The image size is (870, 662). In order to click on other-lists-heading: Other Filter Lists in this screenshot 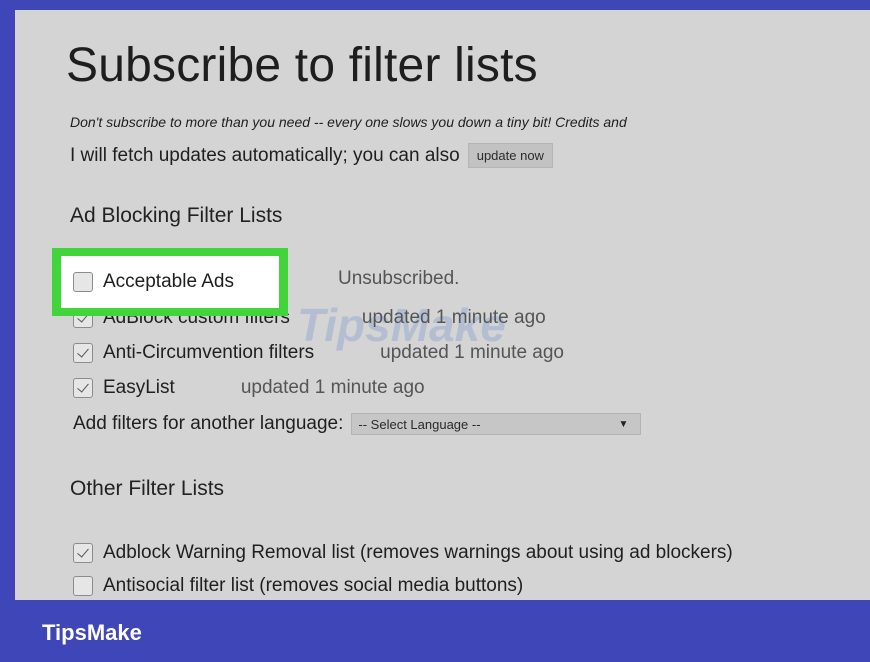, I will do `click(147, 488)`.